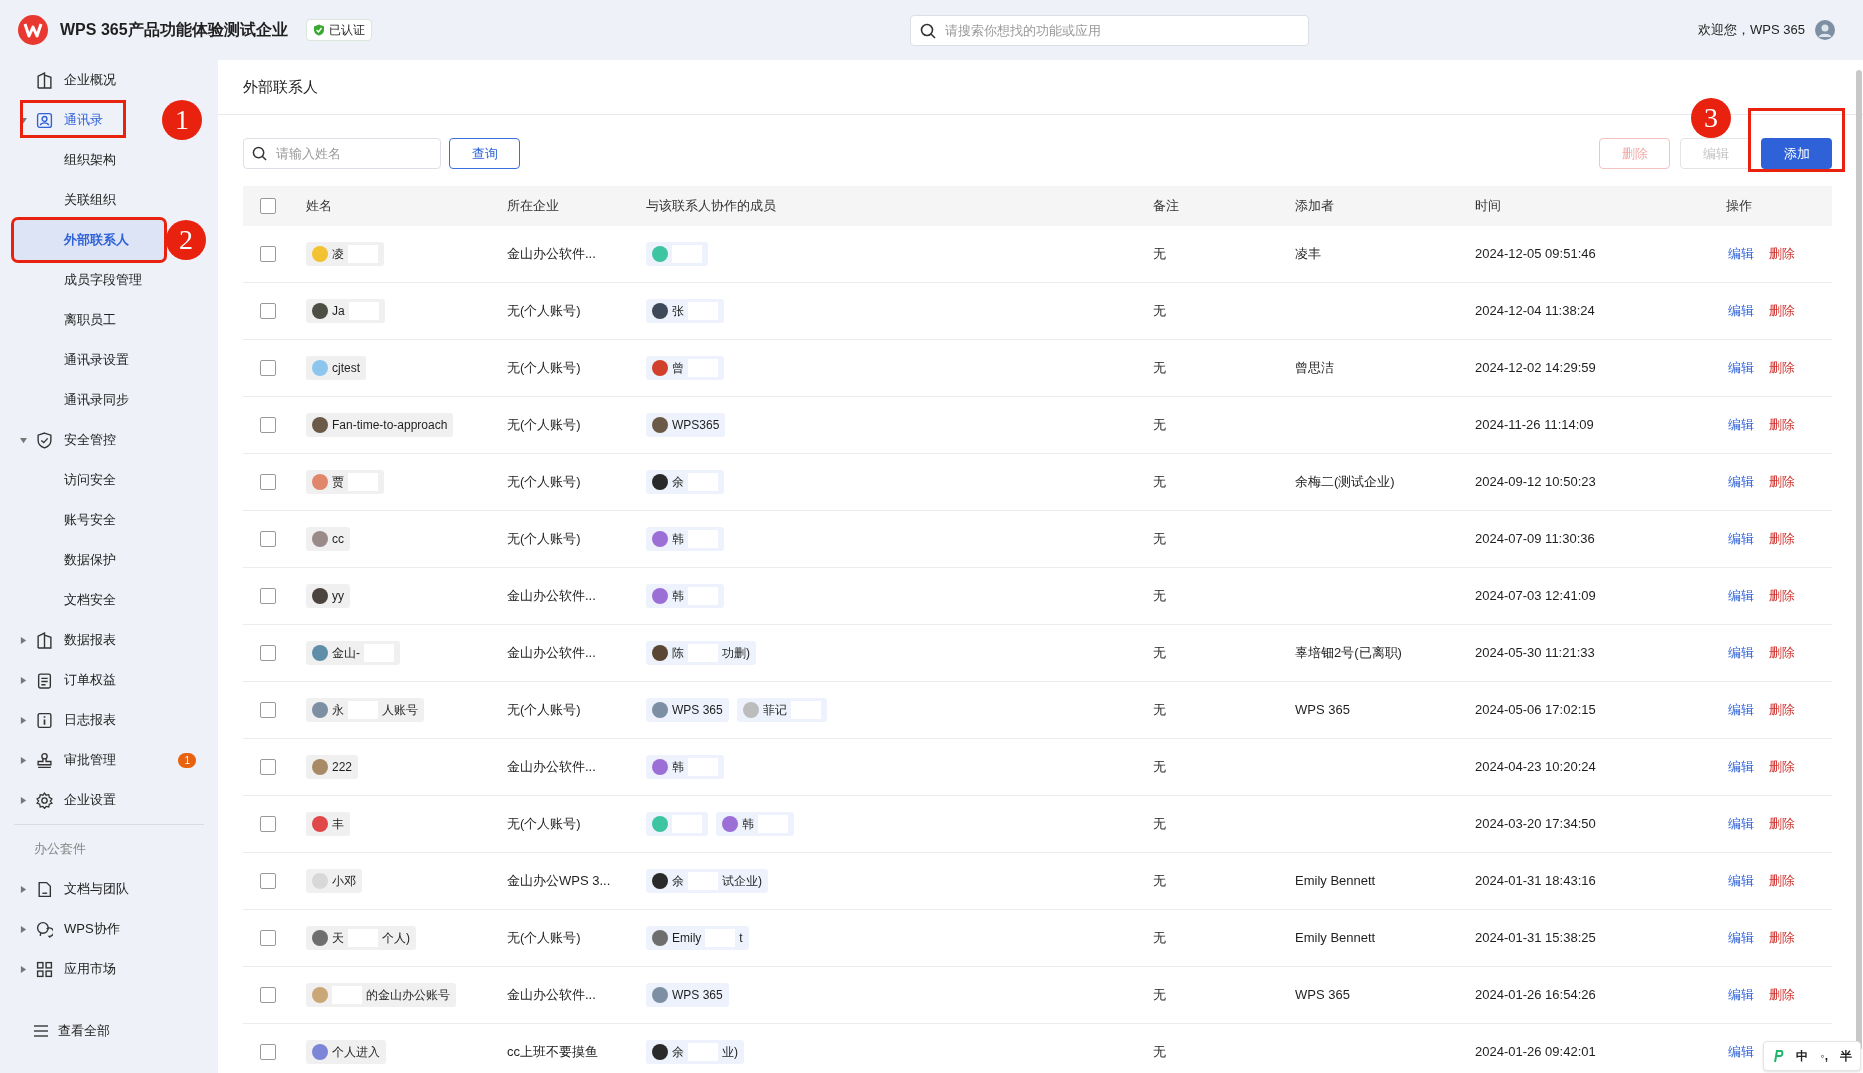 Image resolution: width=1863 pixels, height=1073 pixels. Describe the element at coordinates (109, 80) in the screenshot. I see `sidebar-item: 企业概况` at that location.